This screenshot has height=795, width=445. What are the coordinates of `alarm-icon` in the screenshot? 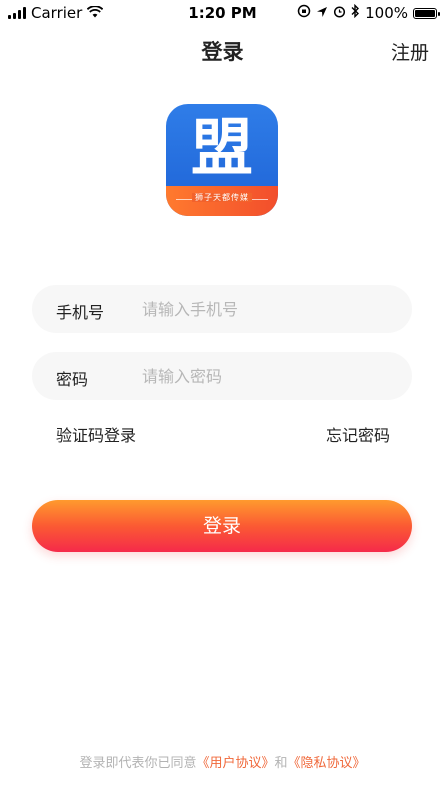 It's located at (339, 13).